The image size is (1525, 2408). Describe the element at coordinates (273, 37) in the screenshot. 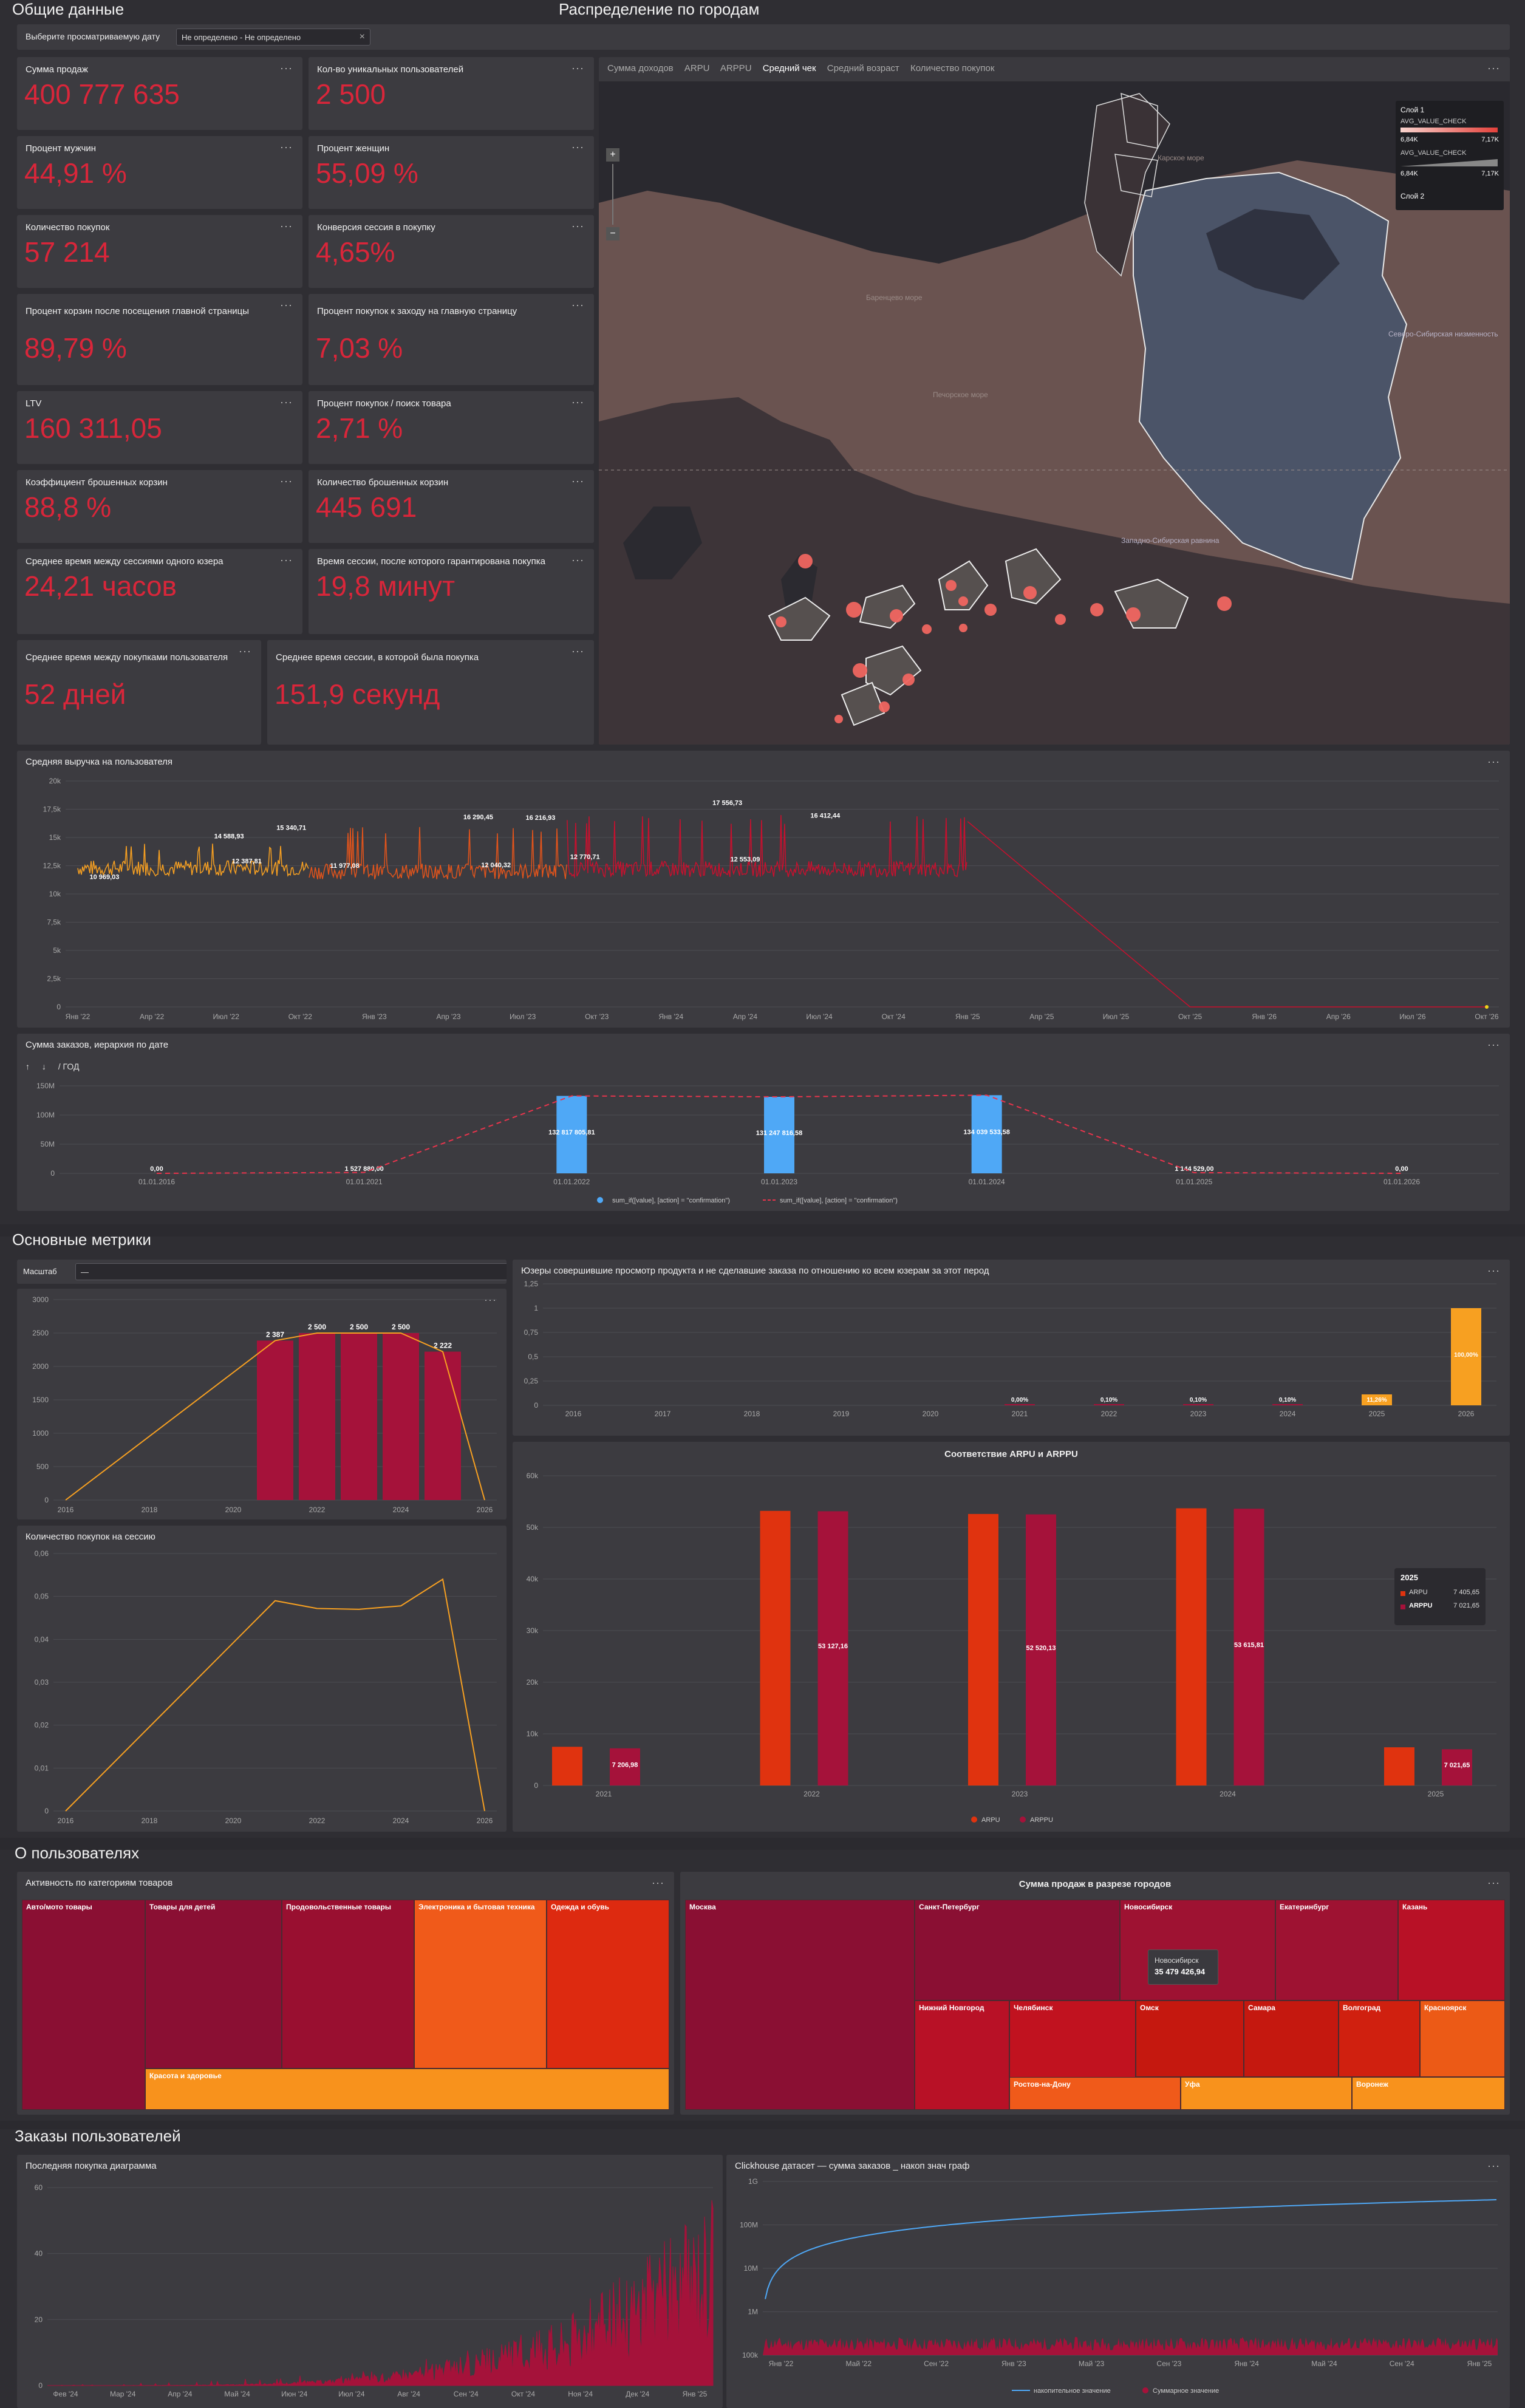

I see `date-filter-input: Не определено - Не определено ×` at that location.